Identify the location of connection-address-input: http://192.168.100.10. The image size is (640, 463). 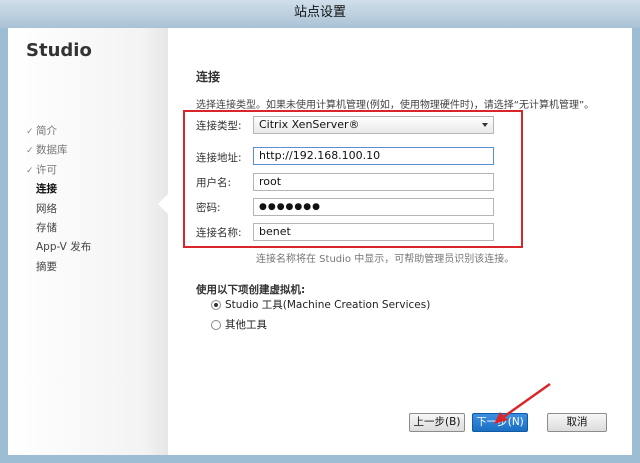
(373, 156).